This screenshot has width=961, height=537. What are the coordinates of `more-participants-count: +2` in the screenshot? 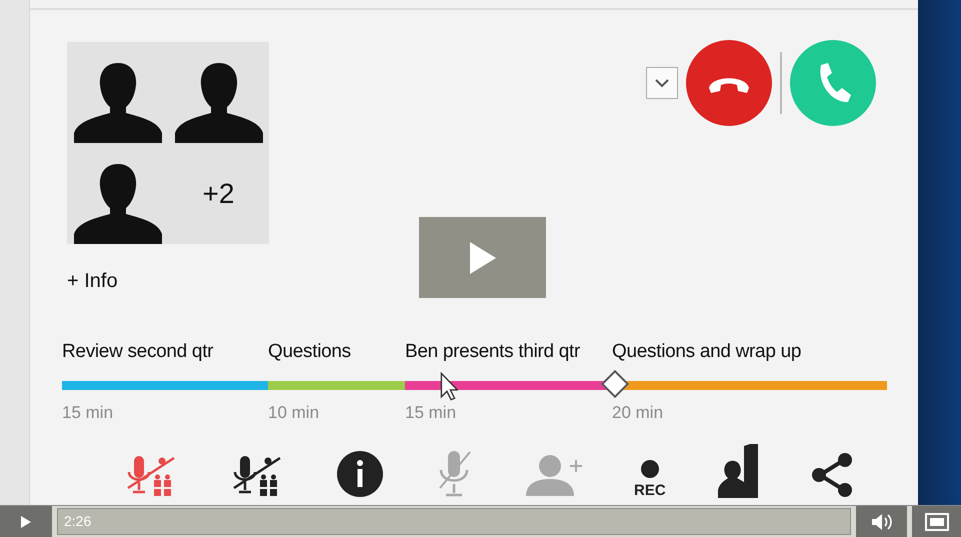 It's located at (218, 193).